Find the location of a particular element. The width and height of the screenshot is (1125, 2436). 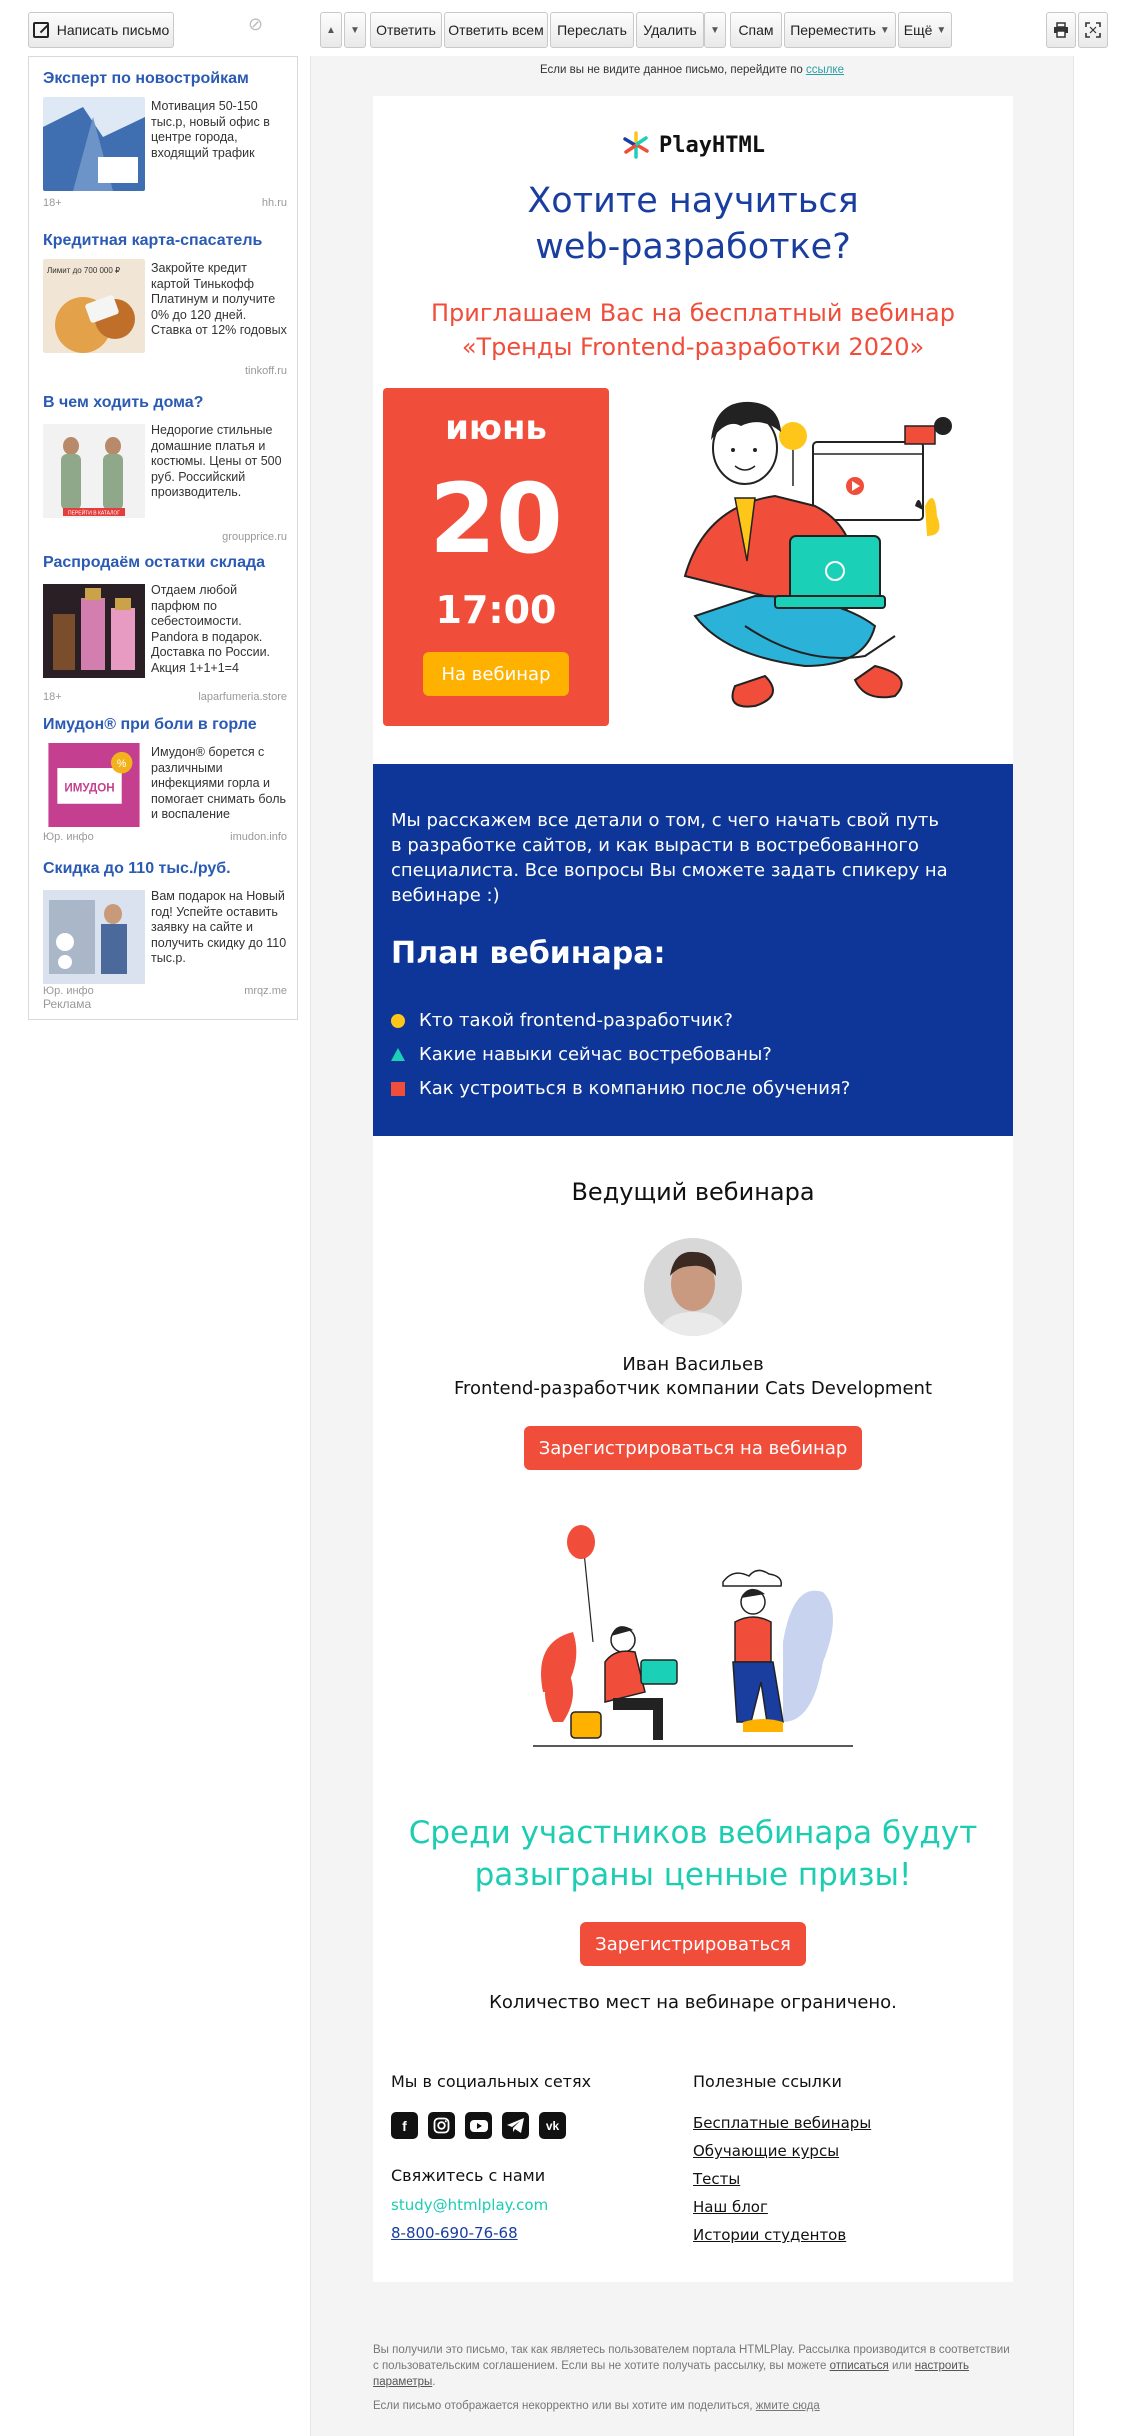

facebook-icon: f is located at coordinates (404, 2125).